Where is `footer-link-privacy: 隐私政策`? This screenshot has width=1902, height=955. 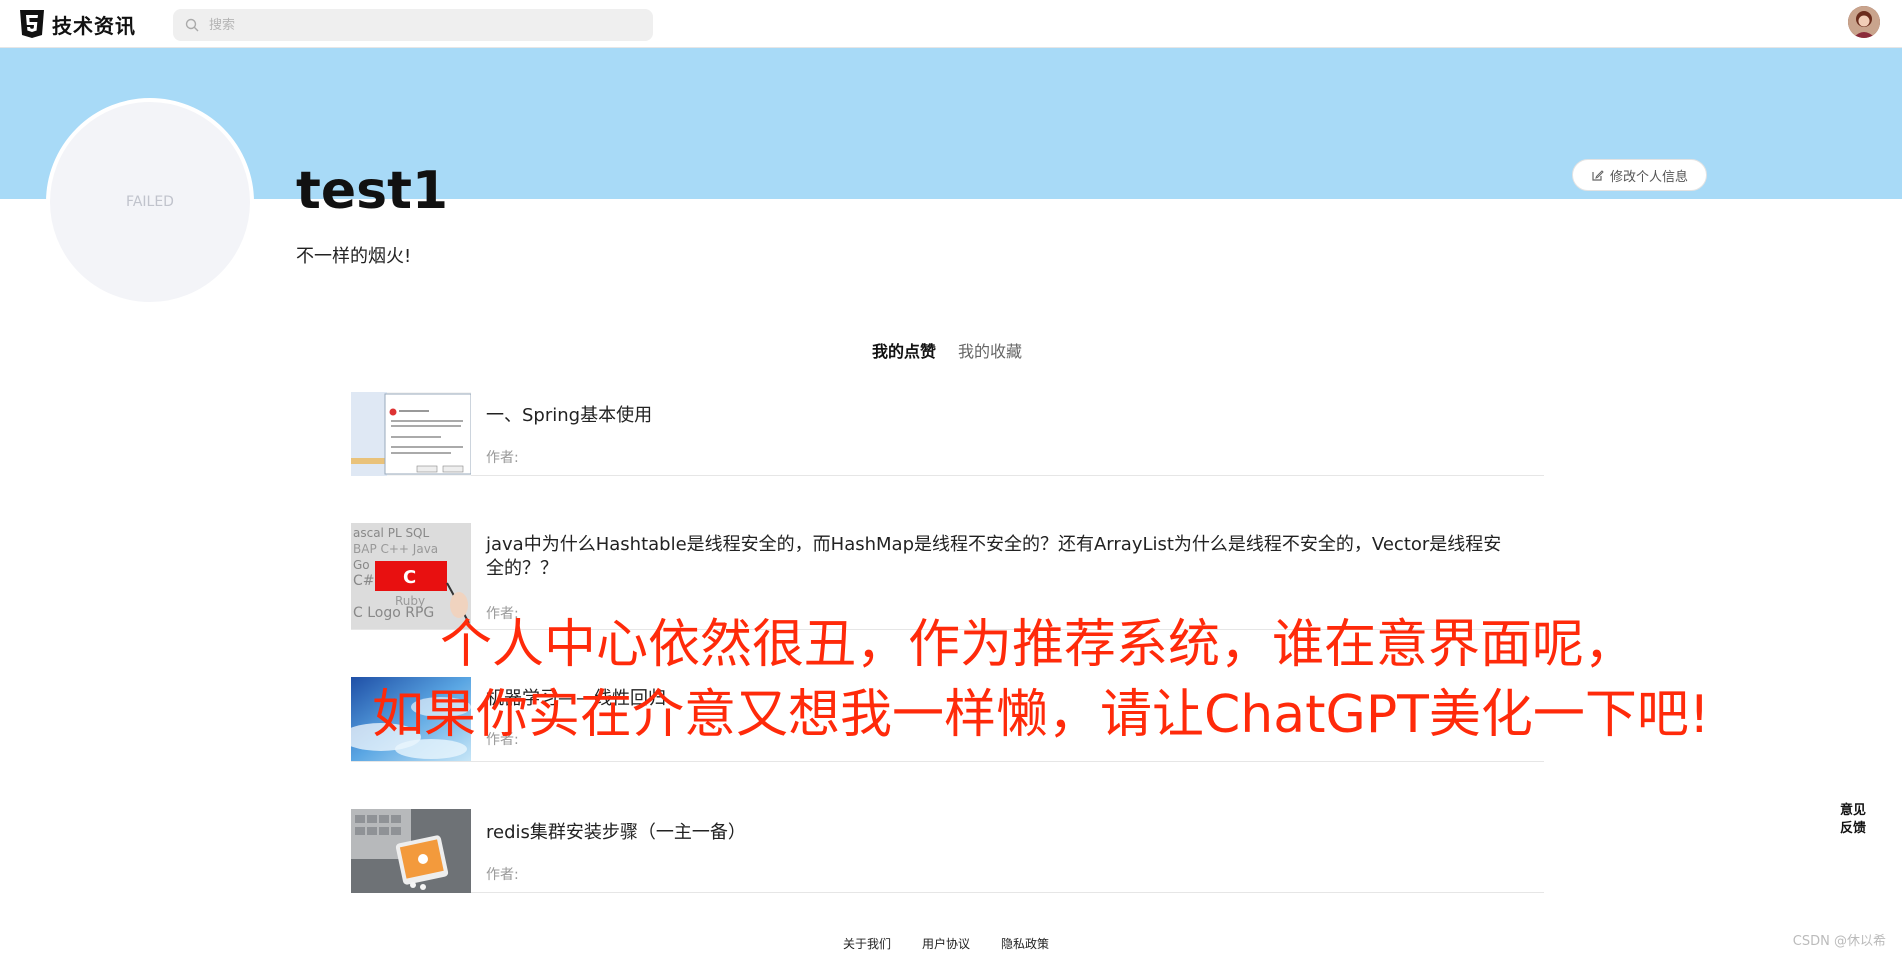
footer-link-privacy: 隐私政策 is located at coordinates (1025, 943).